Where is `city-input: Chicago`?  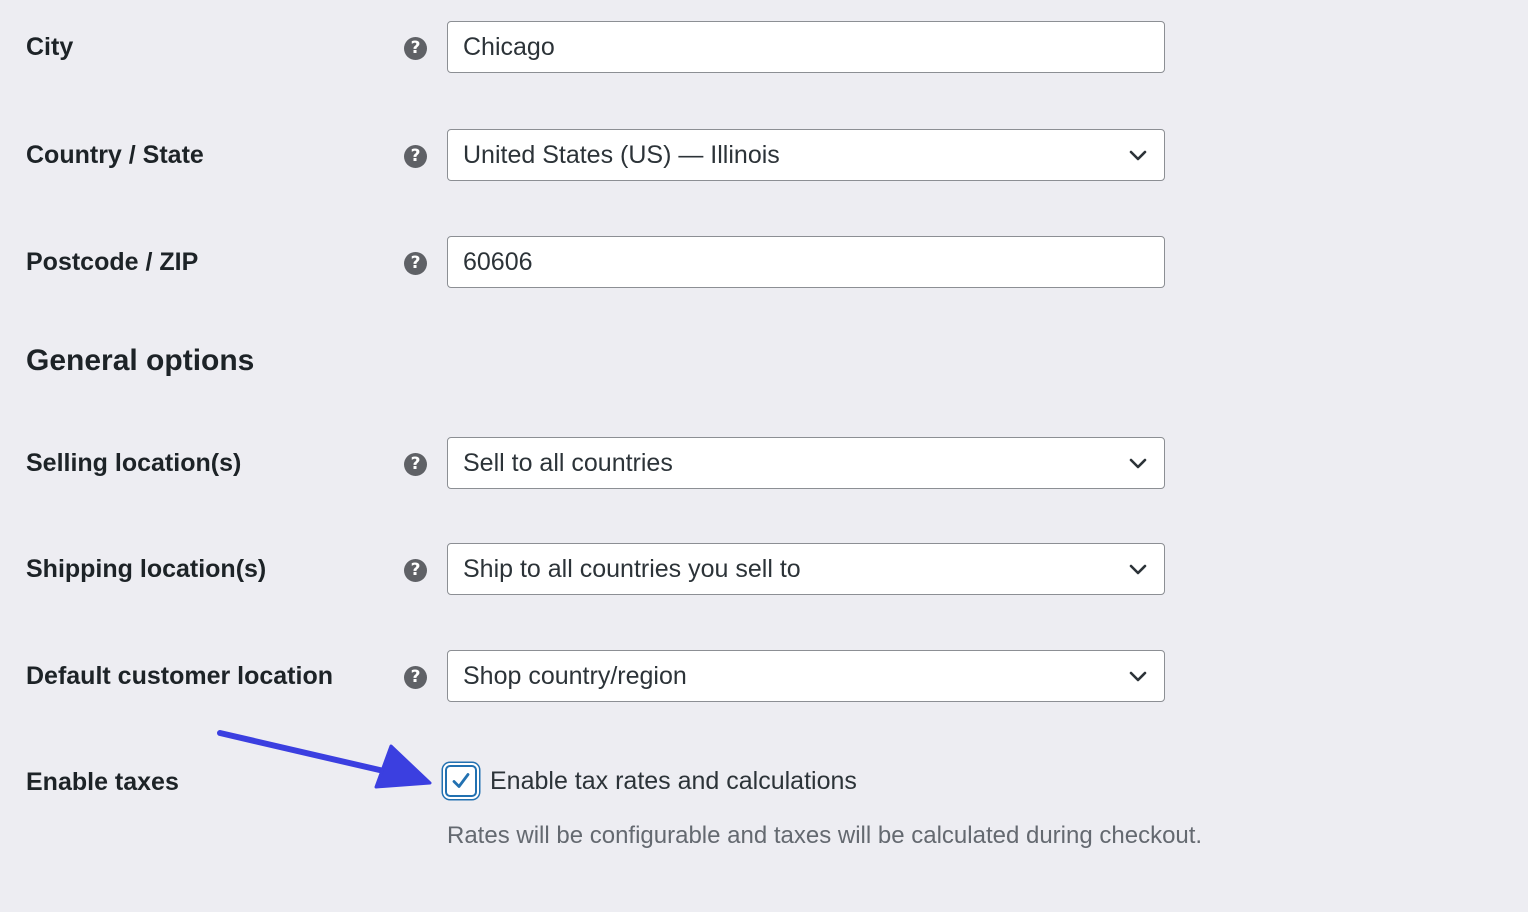 city-input: Chicago is located at coordinates (806, 47).